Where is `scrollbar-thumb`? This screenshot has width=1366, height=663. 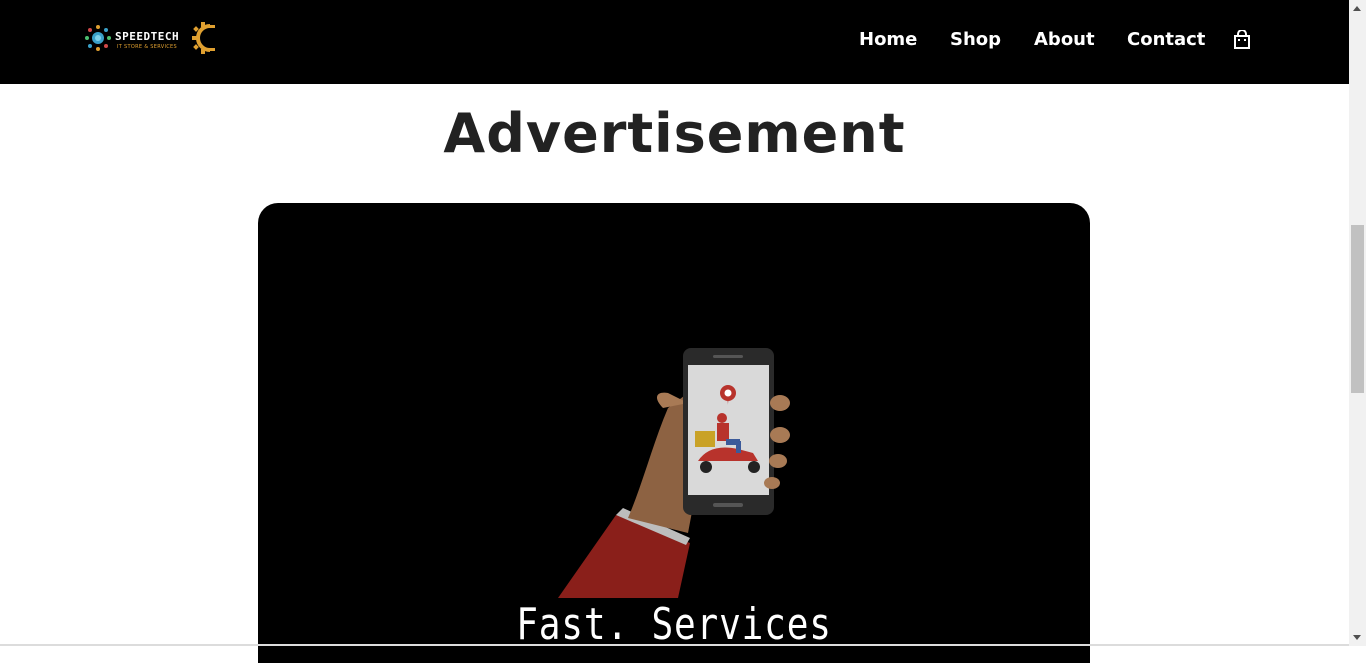 scrollbar-thumb is located at coordinates (1357, 309).